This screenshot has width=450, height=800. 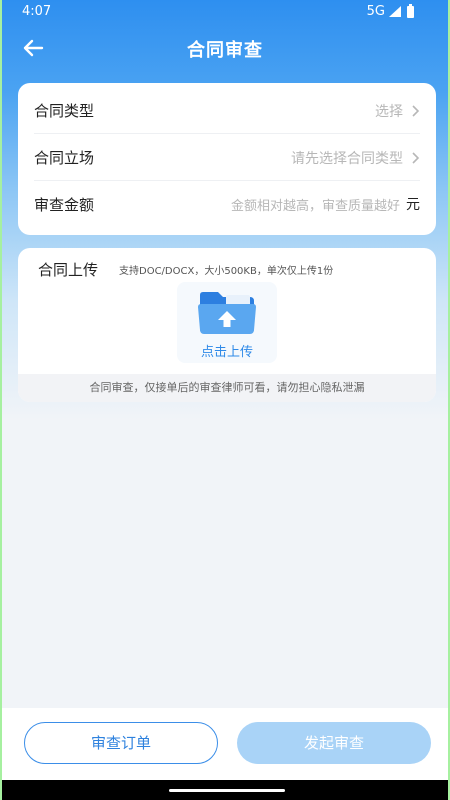 I want to click on status-indicators: 5G, so click(x=390, y=11).